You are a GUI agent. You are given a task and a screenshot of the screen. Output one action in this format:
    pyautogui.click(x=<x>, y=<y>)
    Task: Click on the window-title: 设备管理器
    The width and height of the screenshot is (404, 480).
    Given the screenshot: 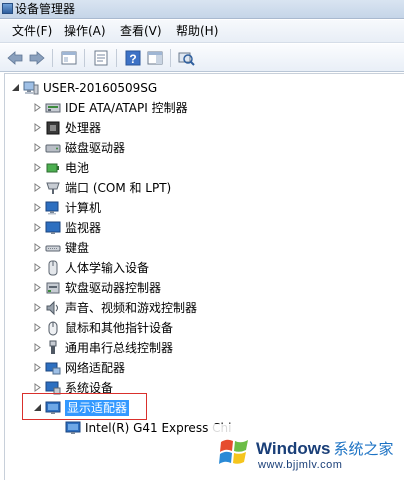 What is the action you would take?
    pyautogui.click(x=45, y=9)
    